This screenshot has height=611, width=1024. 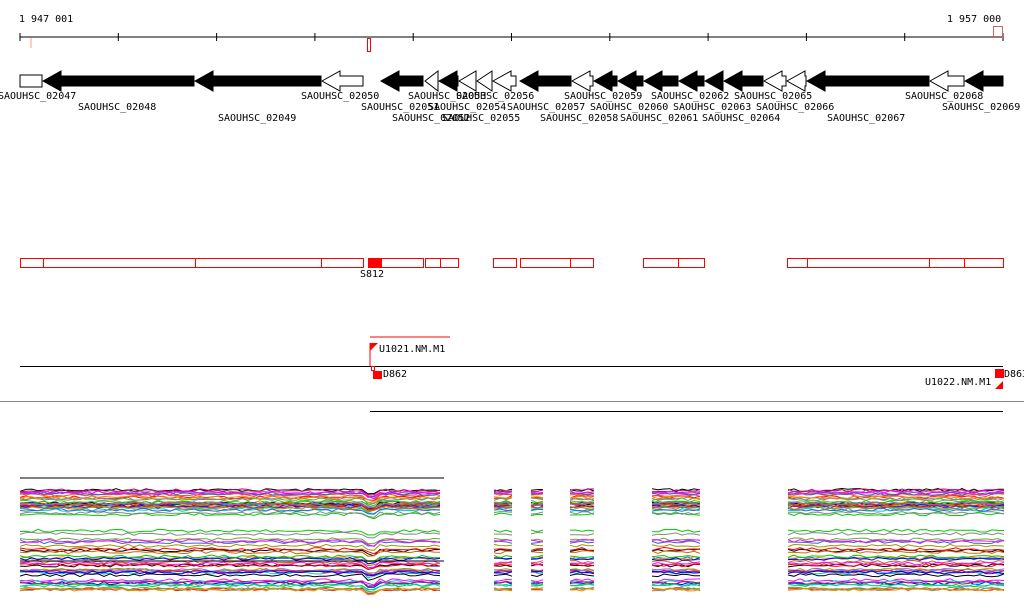 I want to click on gene-label: SAOUHSC_02065, so click(x=773, y=97).